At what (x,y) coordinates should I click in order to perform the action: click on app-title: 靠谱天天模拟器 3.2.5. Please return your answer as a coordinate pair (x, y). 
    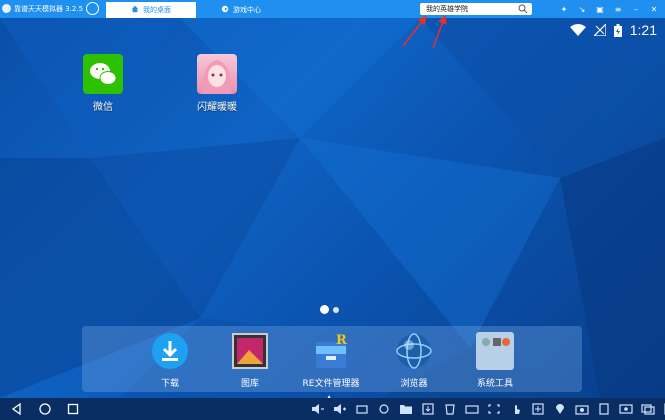
    Looking at the image, I should click on (49, 9).